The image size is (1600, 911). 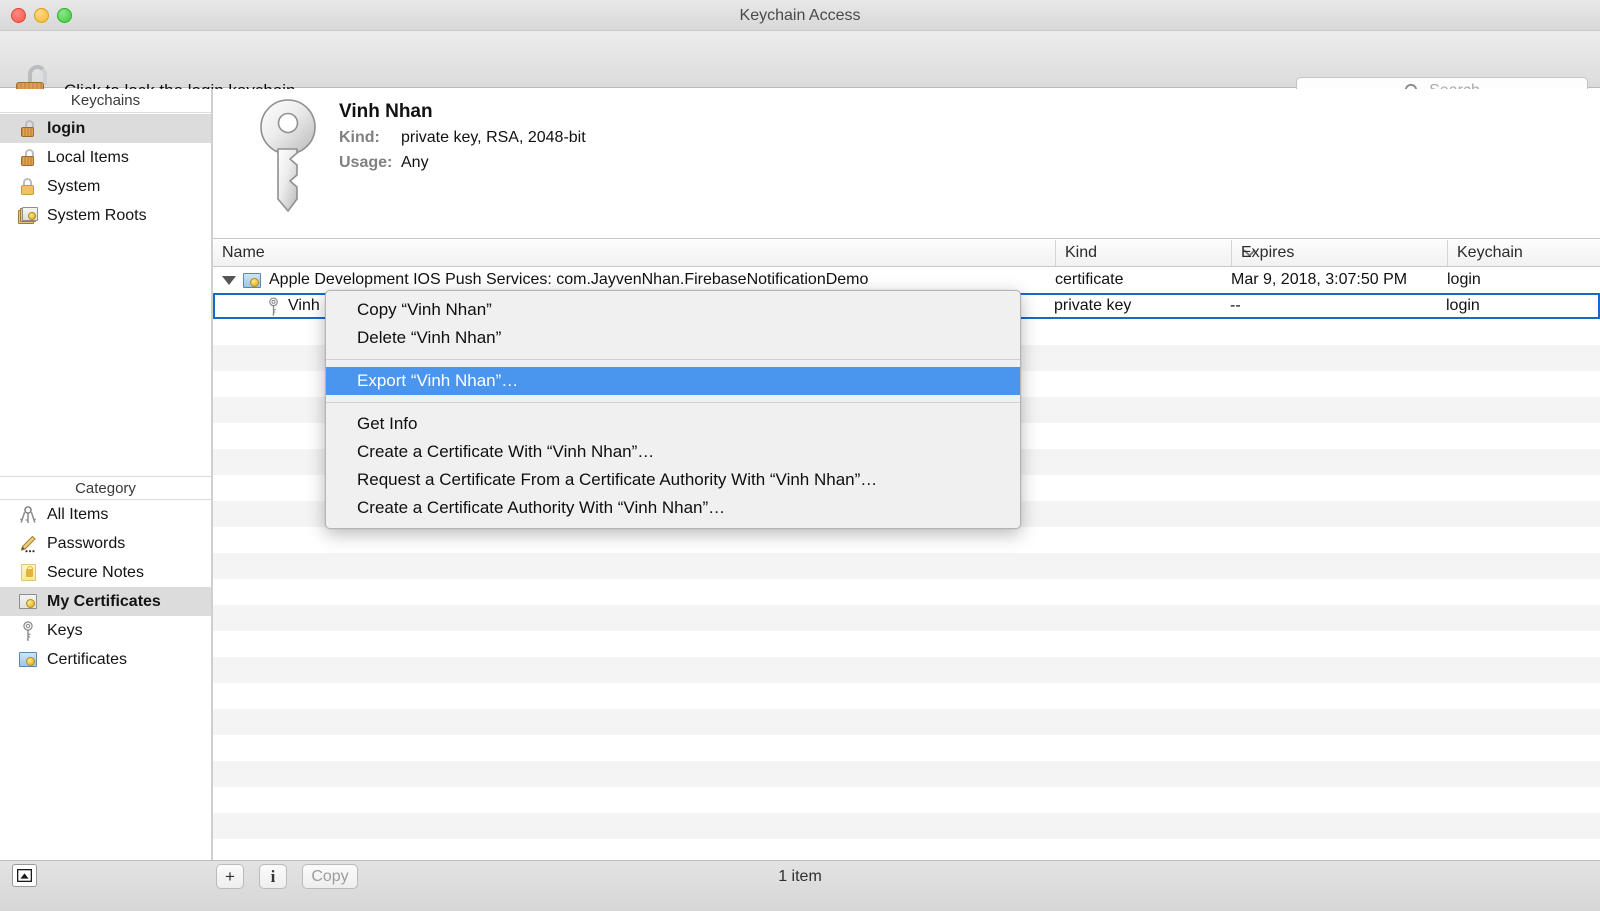 I want to click on sidebar-item-login: login, so click(x=105, y=128).